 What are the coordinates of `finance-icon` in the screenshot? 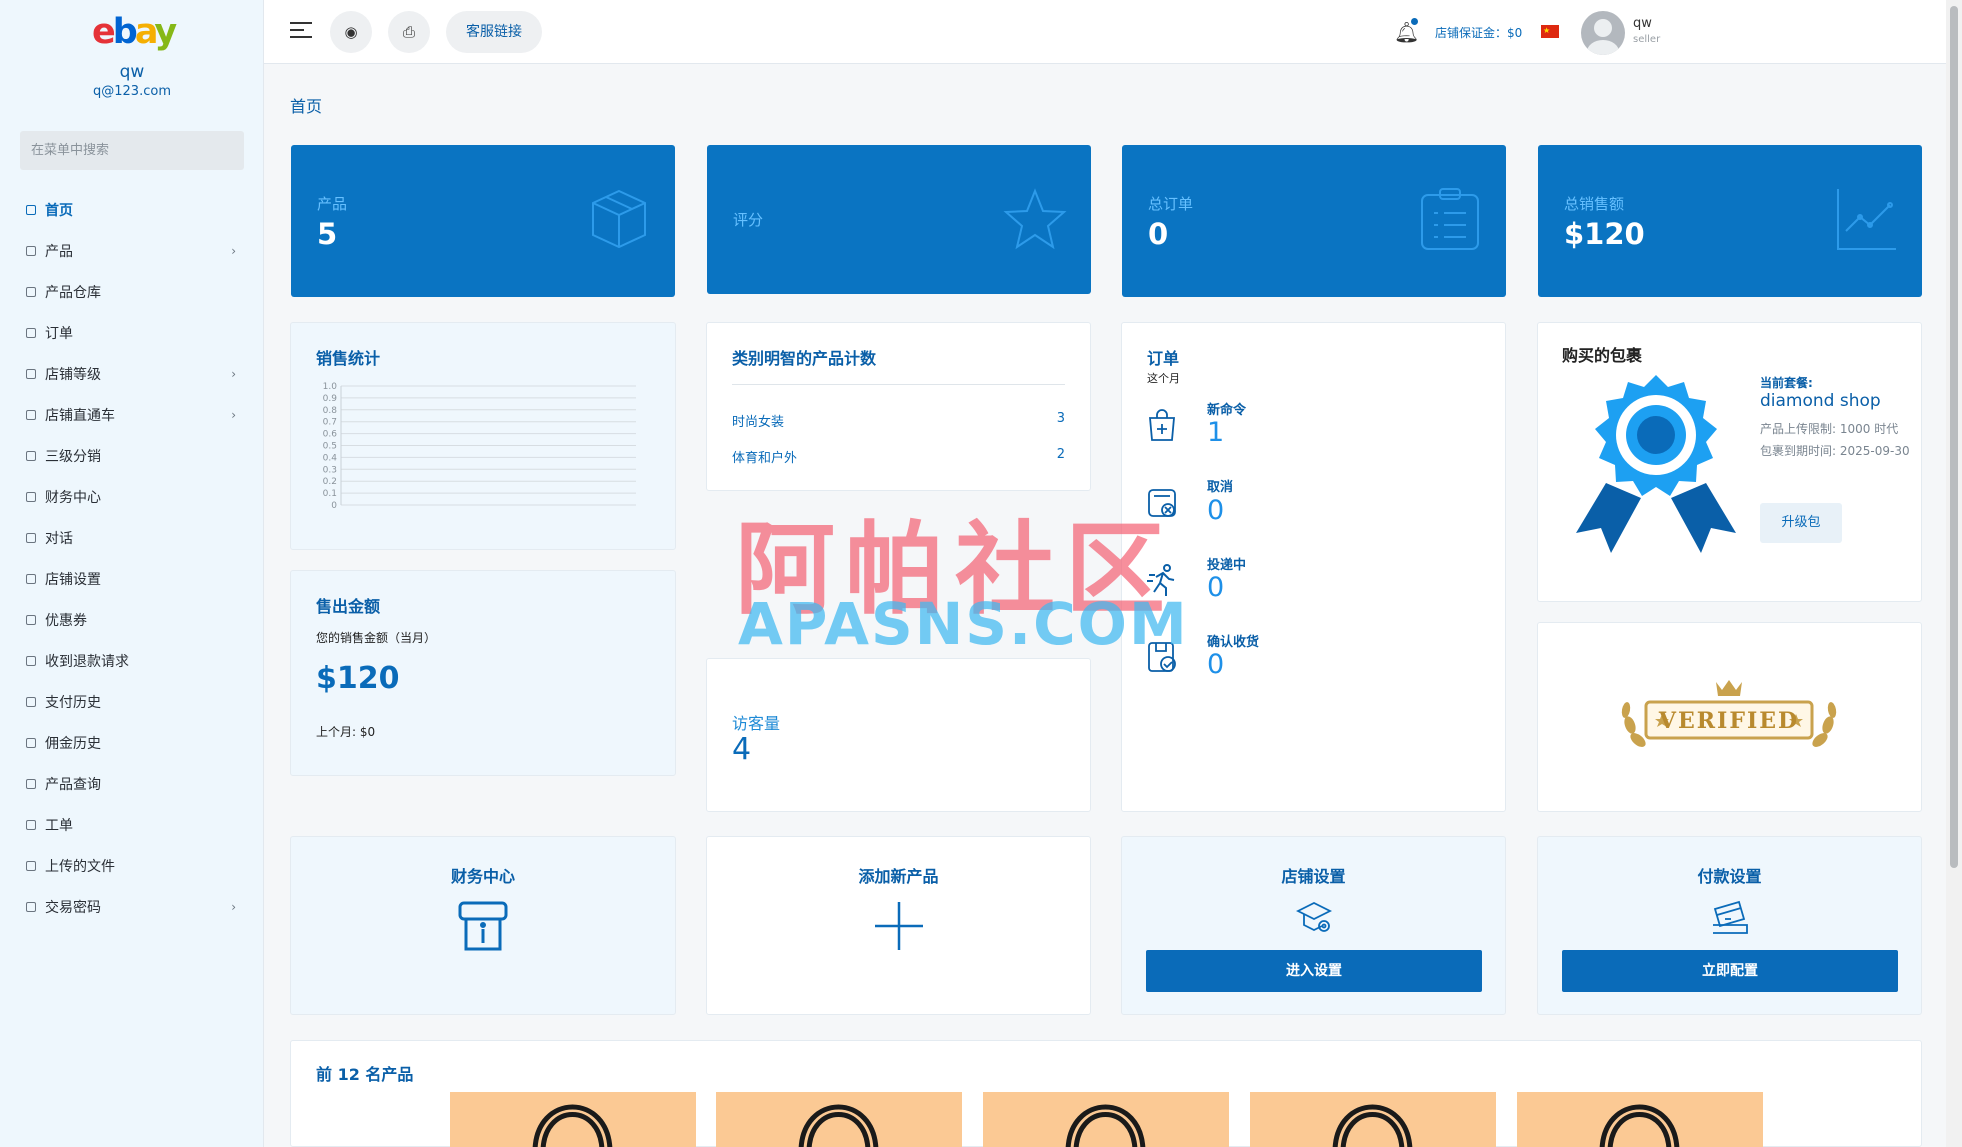 It's located at (483, 926).